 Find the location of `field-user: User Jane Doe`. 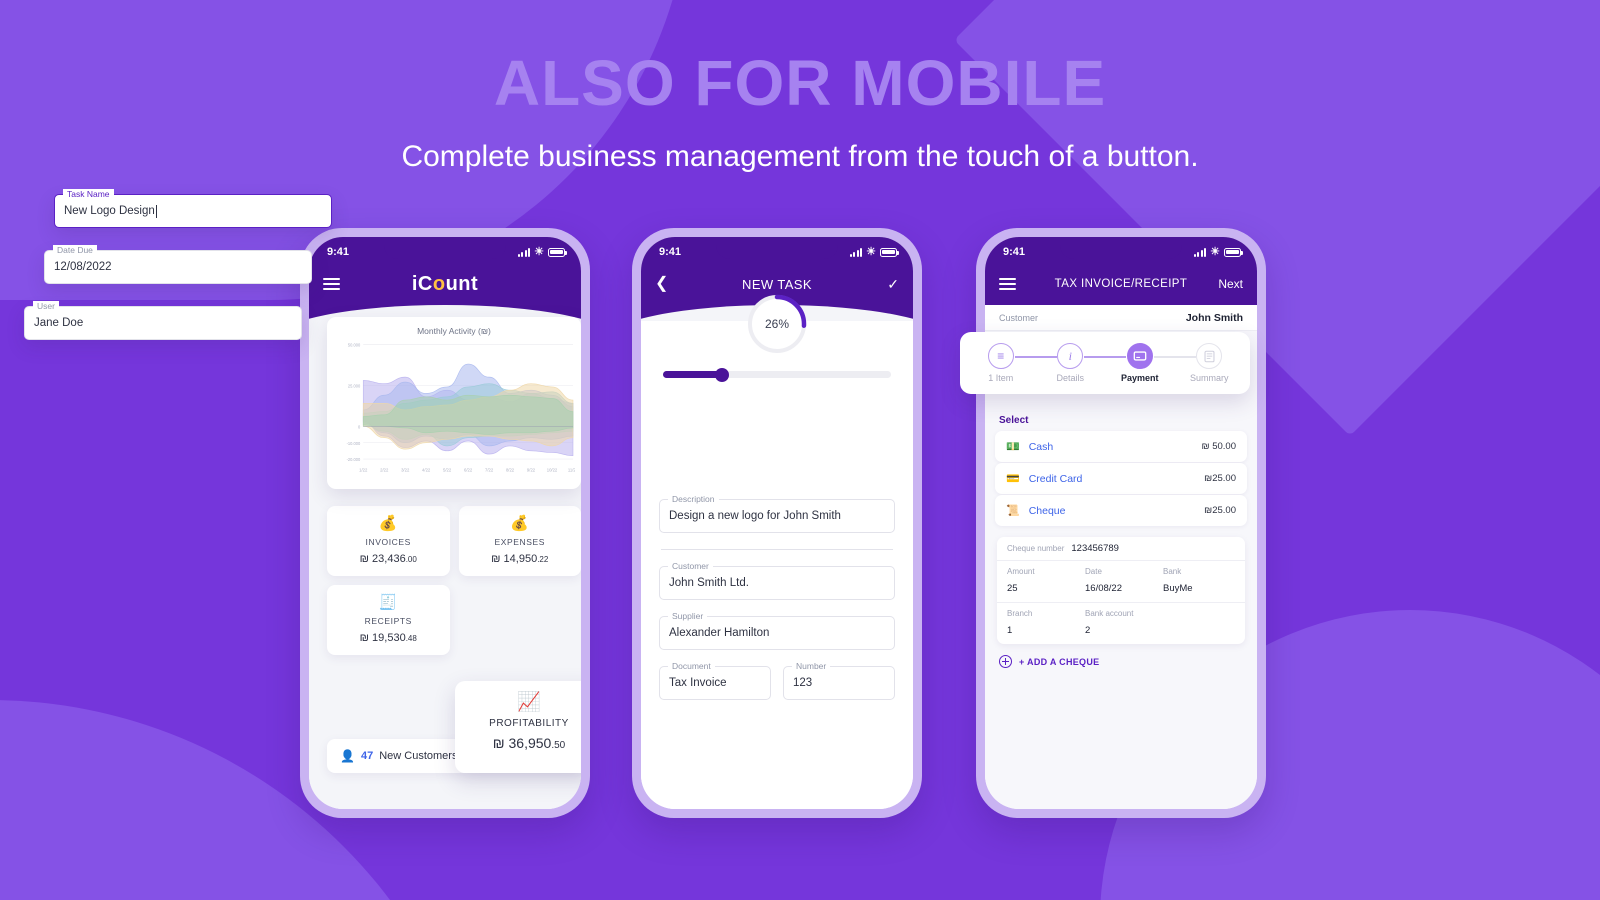

field-user: User Jane Doe is located at coordinates (163, 320).